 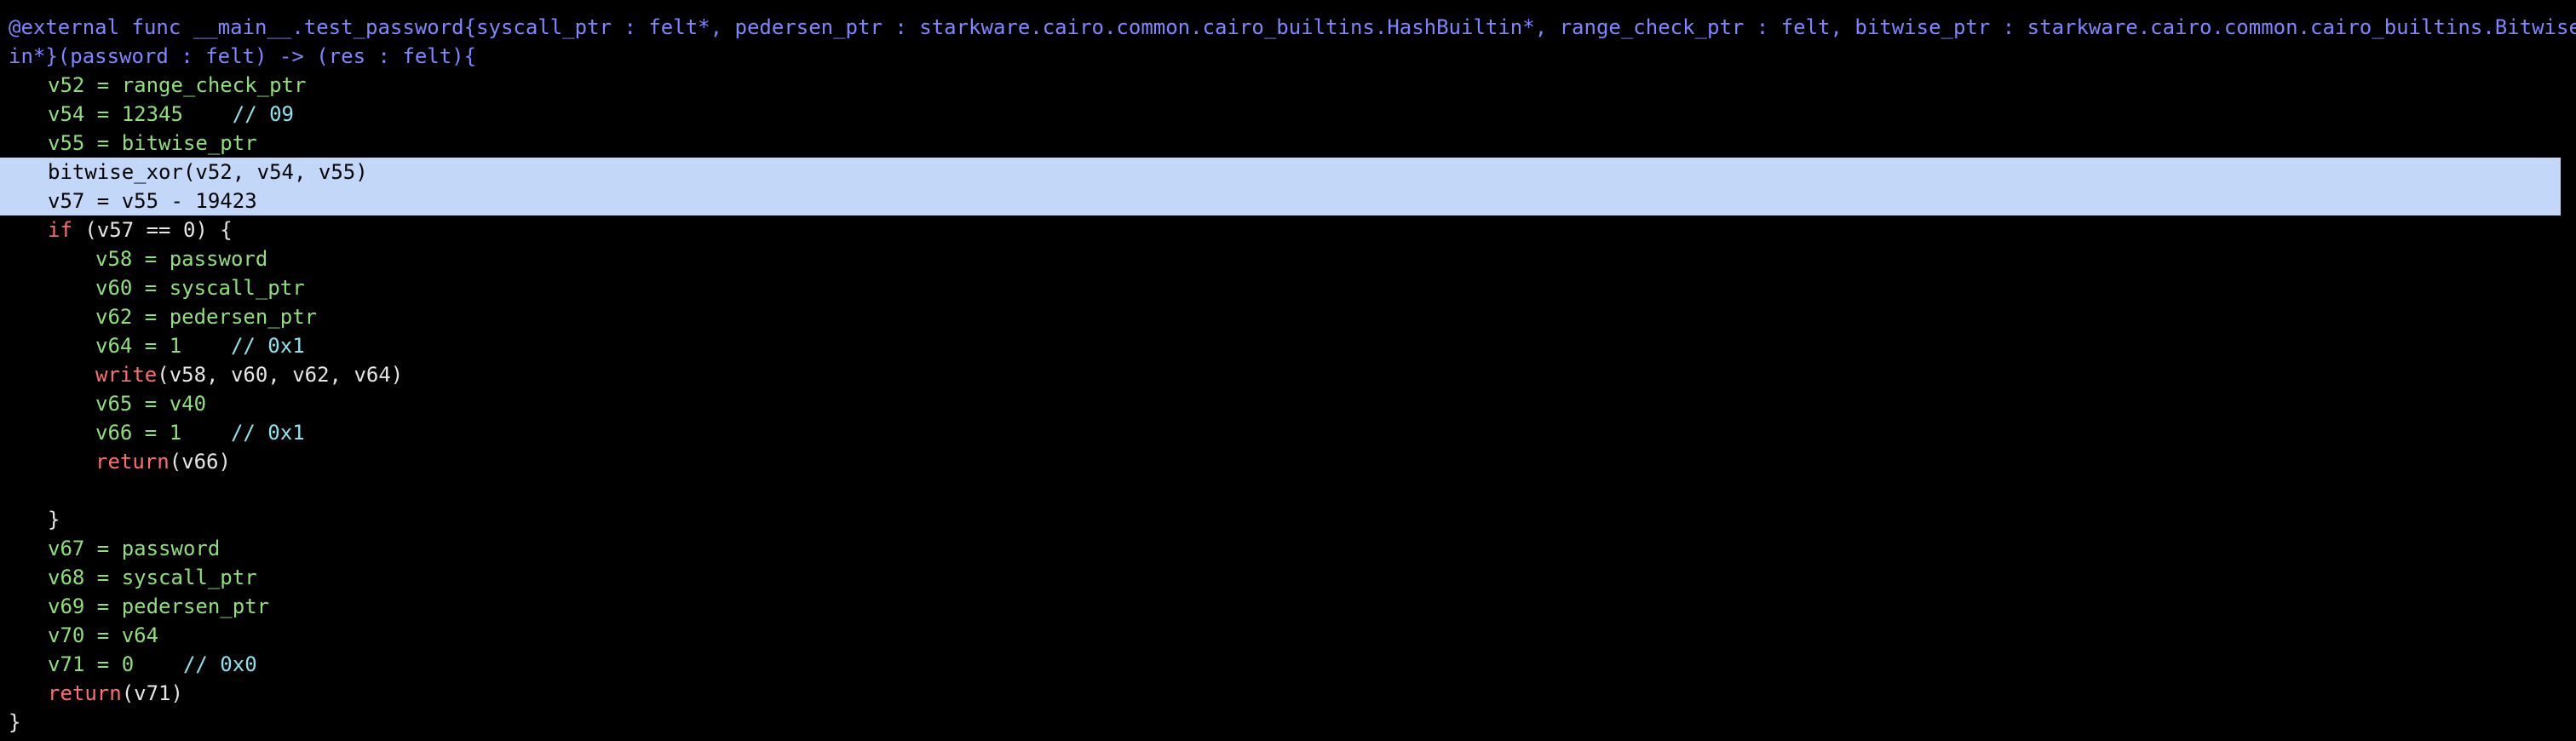 What do you see at coordinates (1288, 258) in the screenshot?
I see `code-line-9: v58 = password` at bounding box center [1288, 258].